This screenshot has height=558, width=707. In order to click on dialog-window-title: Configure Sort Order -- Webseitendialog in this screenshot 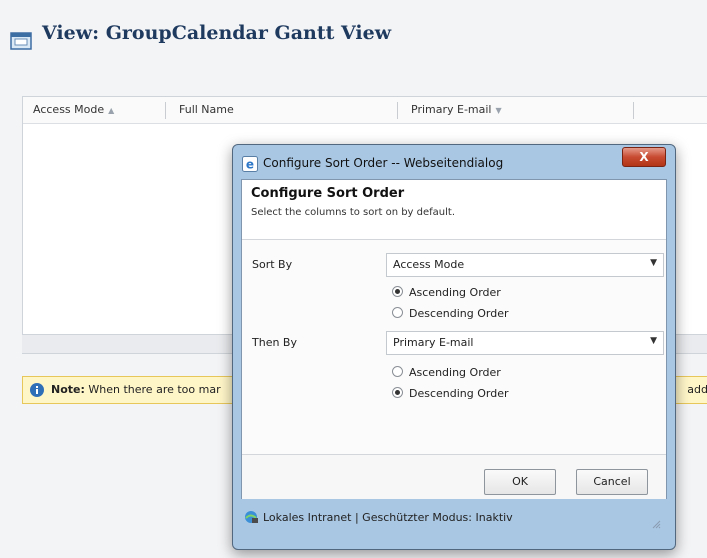, I will do `click(383, 163)`.